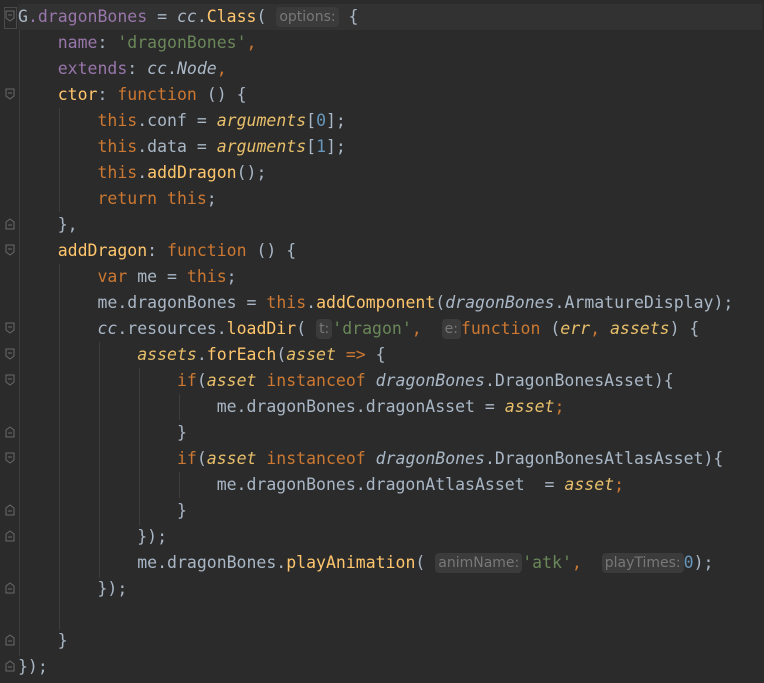 The height and width of the screenshot is (683, 764). What do you see at coordinates (10, 341) in the screenshot?
I see `fold-gutter` at bounding box center [10, 341].